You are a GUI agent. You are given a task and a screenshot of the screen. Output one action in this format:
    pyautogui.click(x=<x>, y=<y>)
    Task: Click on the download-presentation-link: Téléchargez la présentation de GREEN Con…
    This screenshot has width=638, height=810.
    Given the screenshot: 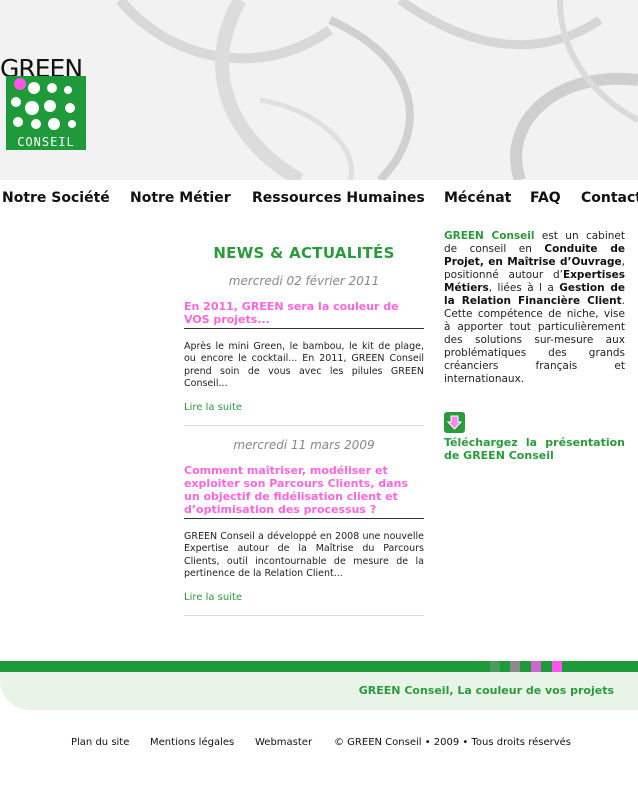 What is the action you would take?
    pyautogui.click(x=534, y=449)
    